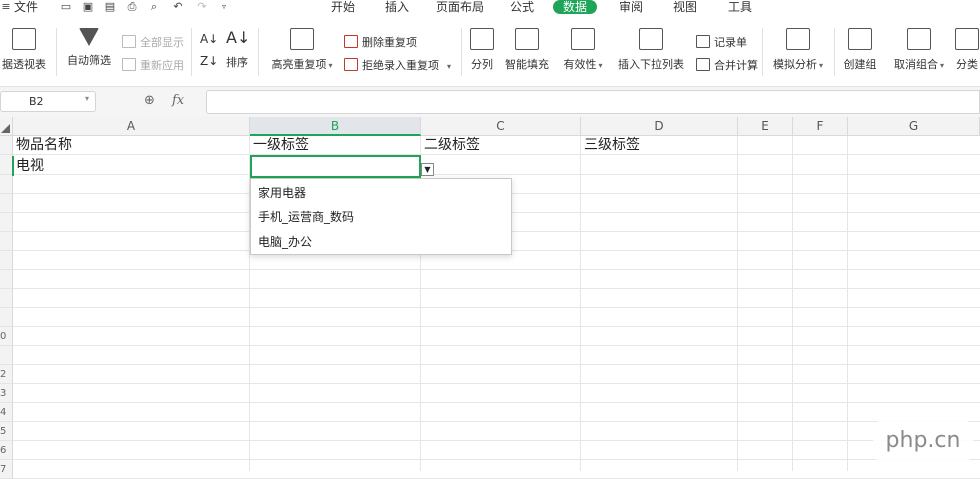  I want to click on column-header-a: A, so click(131, 126).